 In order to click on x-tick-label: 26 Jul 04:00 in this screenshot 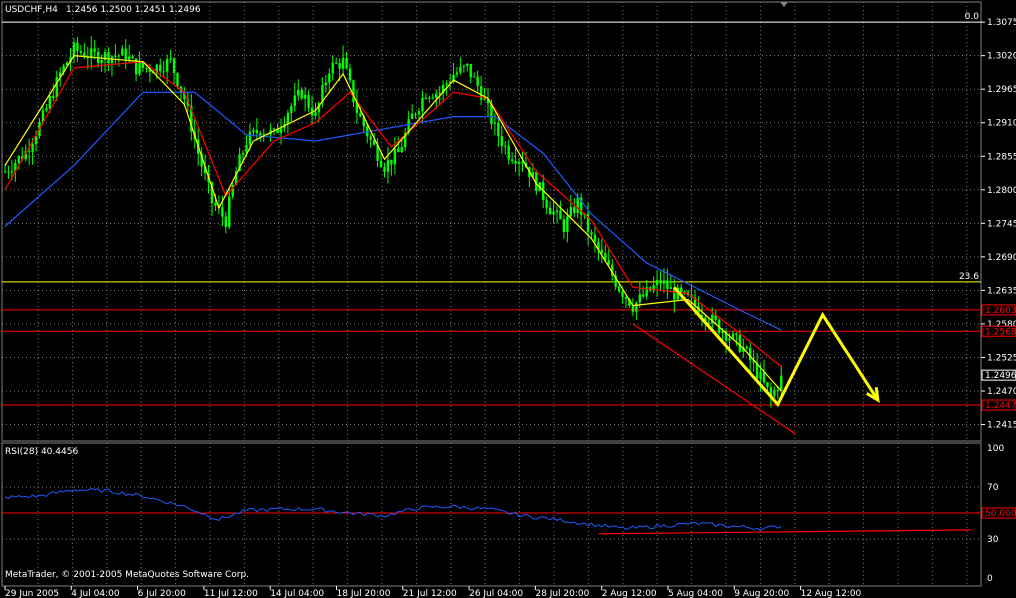, I will do `click(496, 593)`.